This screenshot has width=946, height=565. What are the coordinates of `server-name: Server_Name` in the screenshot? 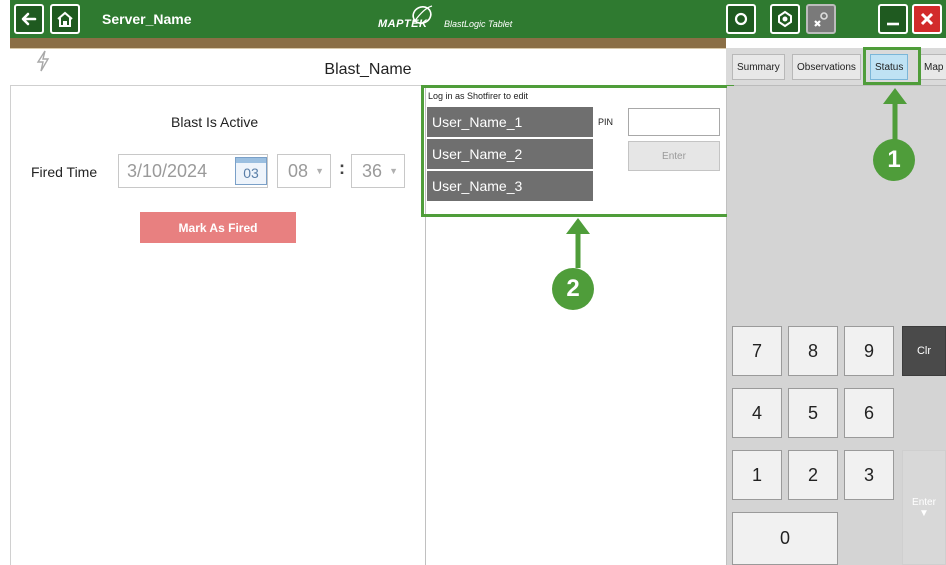 It's located at (147, 19).